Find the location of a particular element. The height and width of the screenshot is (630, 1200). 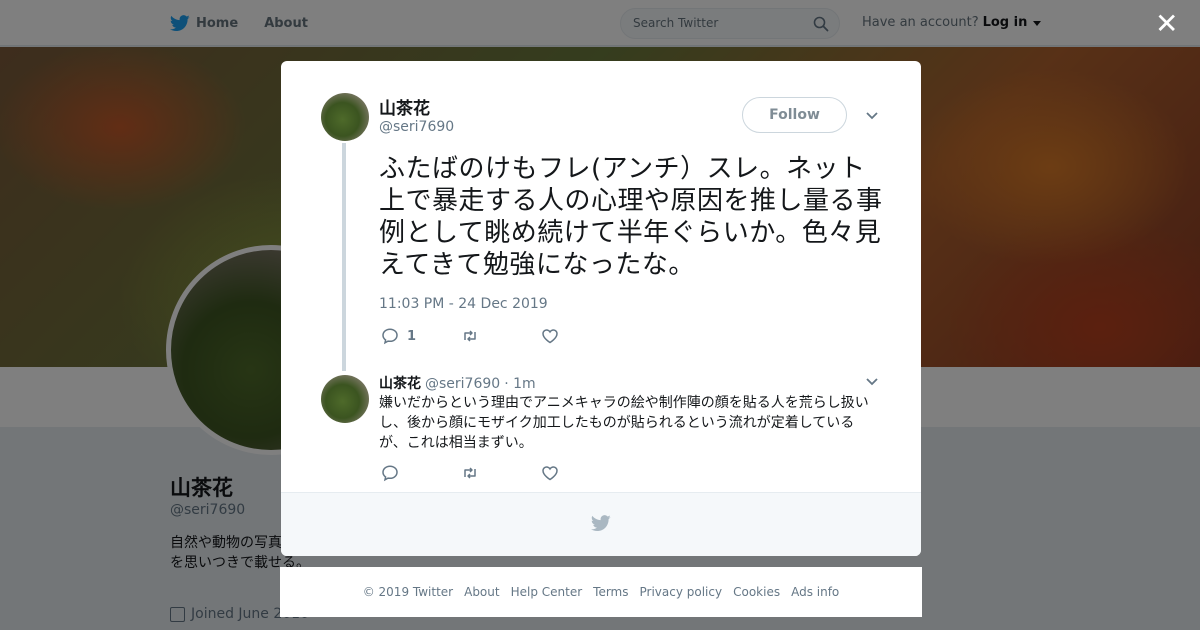

tweet-author-handle: @seri7690 is located at coordinates (416, 127).